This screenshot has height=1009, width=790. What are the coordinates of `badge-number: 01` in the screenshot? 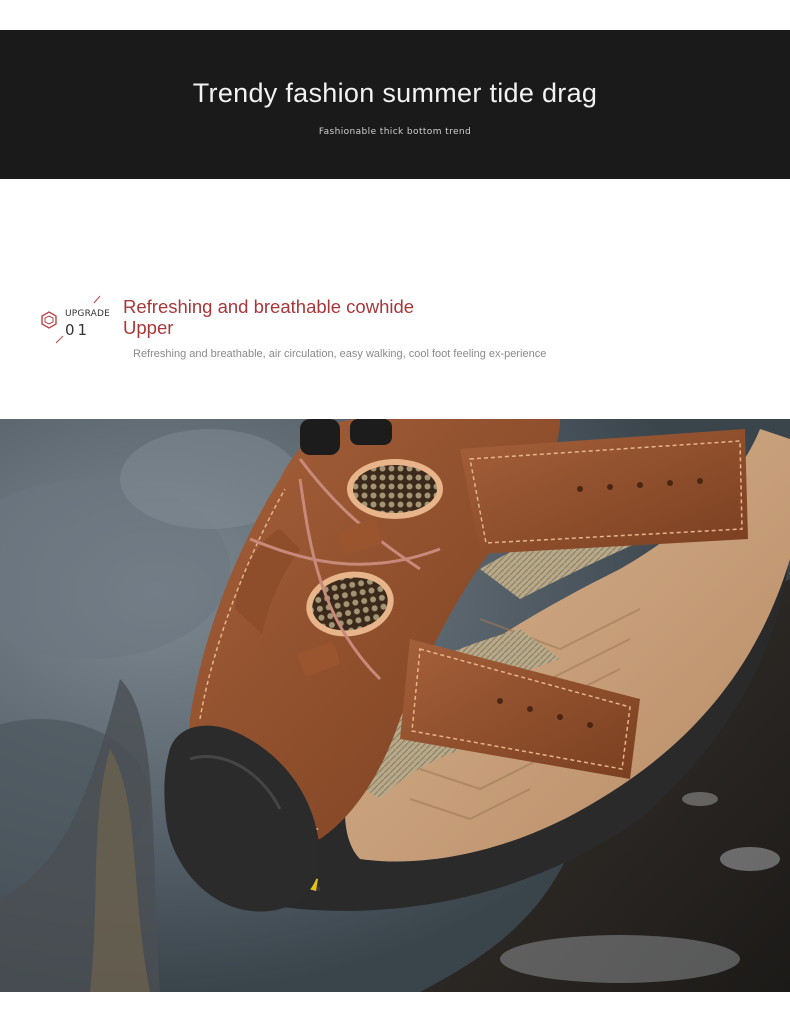 It's located at (78, 330).